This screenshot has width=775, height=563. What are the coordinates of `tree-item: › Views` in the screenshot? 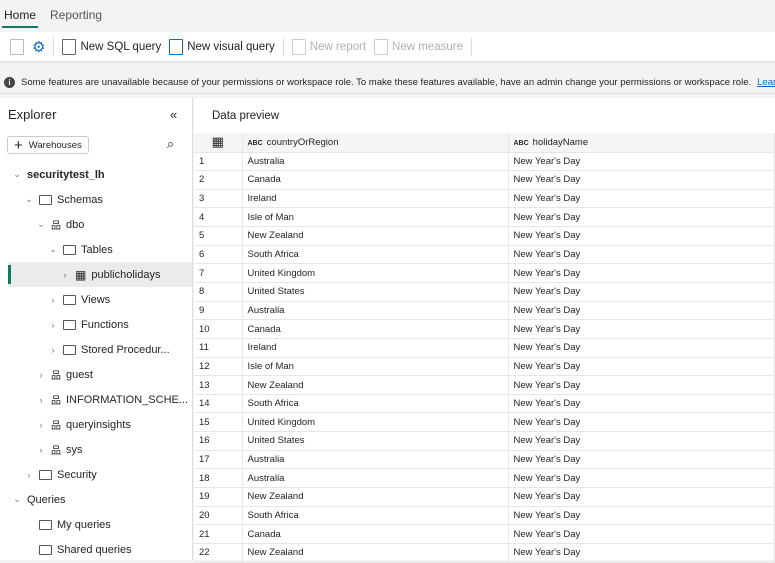 It's located at (96, 299).